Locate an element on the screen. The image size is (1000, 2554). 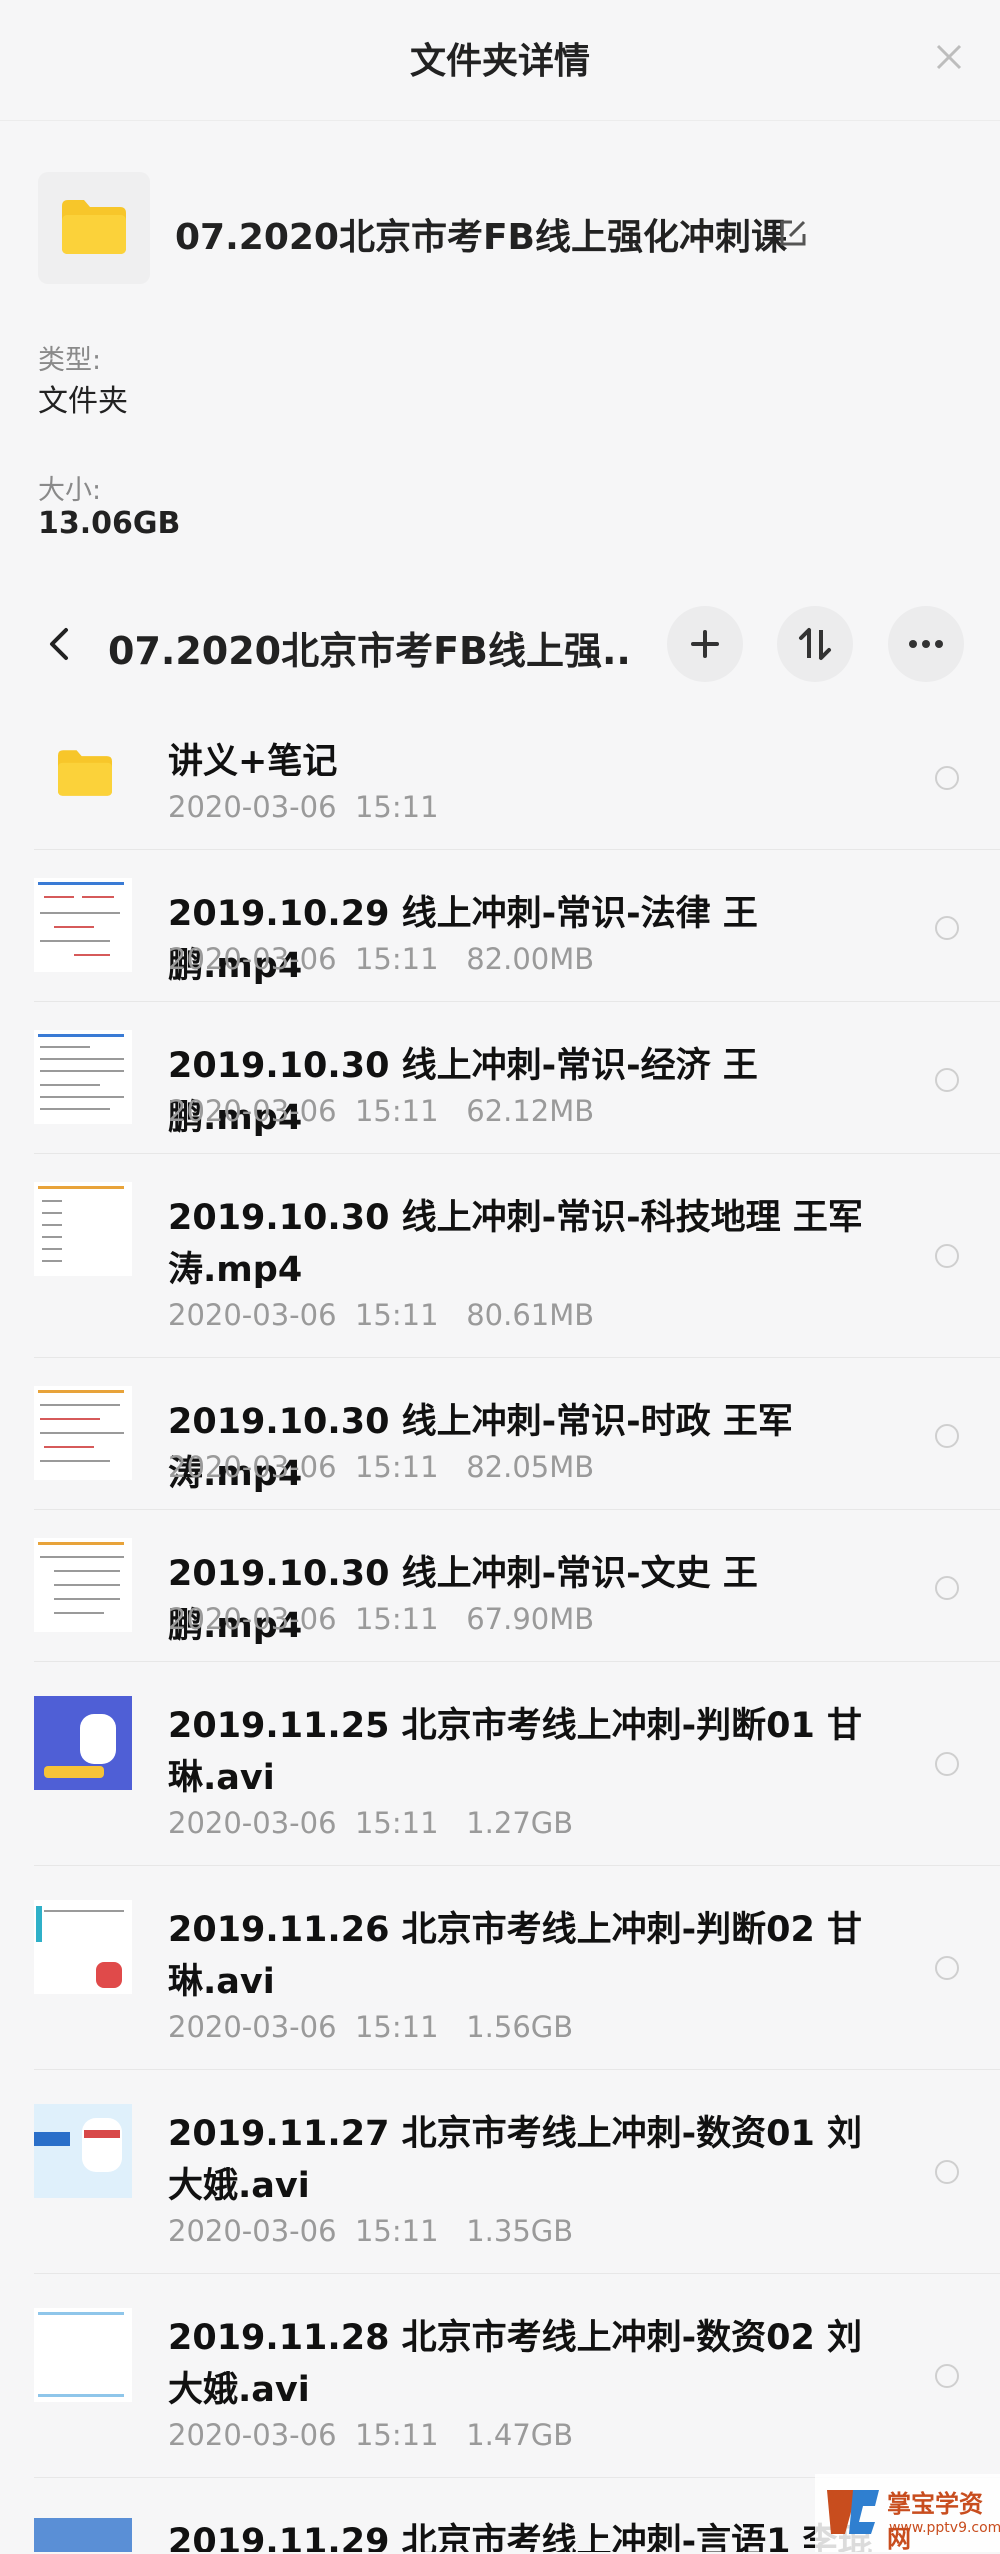
file-name: 2019.10.29 线上冲刺-常识-法律 王鹏.mp4 is located at coordinates (463, 940).